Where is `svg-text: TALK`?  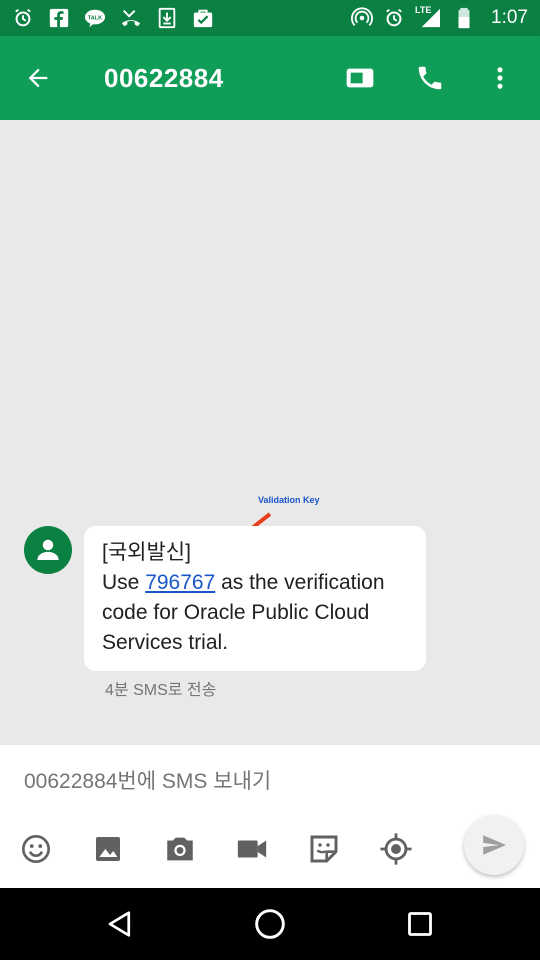
svg-text: TALK is located at coordinates (95, 18).